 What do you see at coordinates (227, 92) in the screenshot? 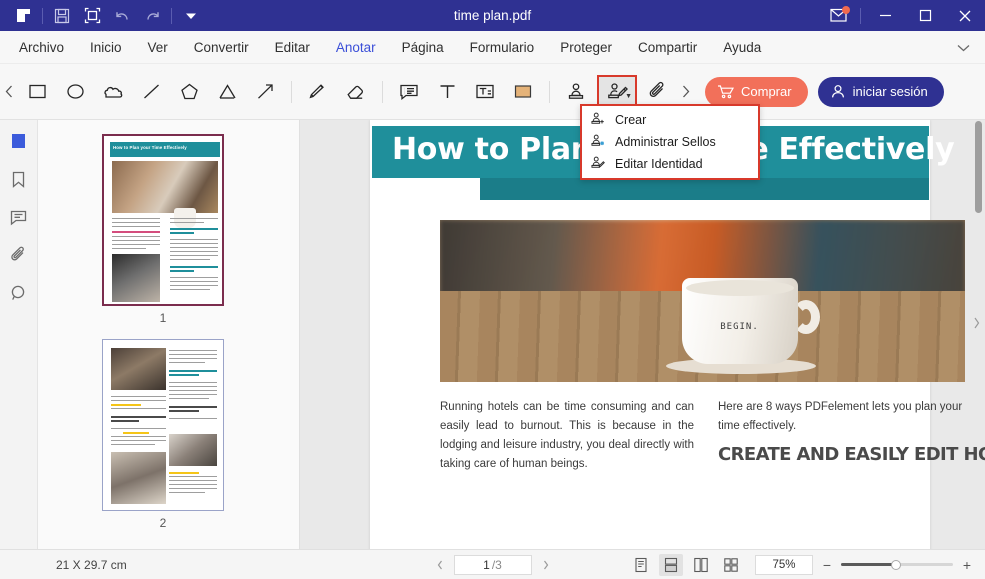
I see `open-polygon-tool` at bounding box center [227, 92].